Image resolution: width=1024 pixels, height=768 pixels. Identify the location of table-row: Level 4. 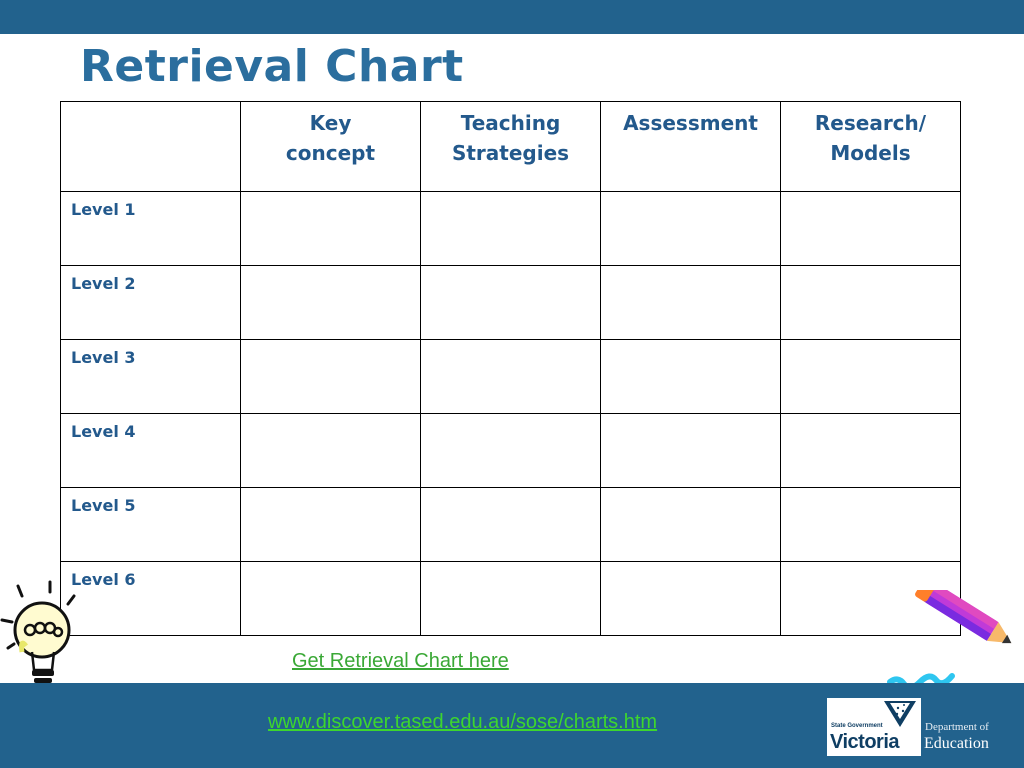
(510, 450).